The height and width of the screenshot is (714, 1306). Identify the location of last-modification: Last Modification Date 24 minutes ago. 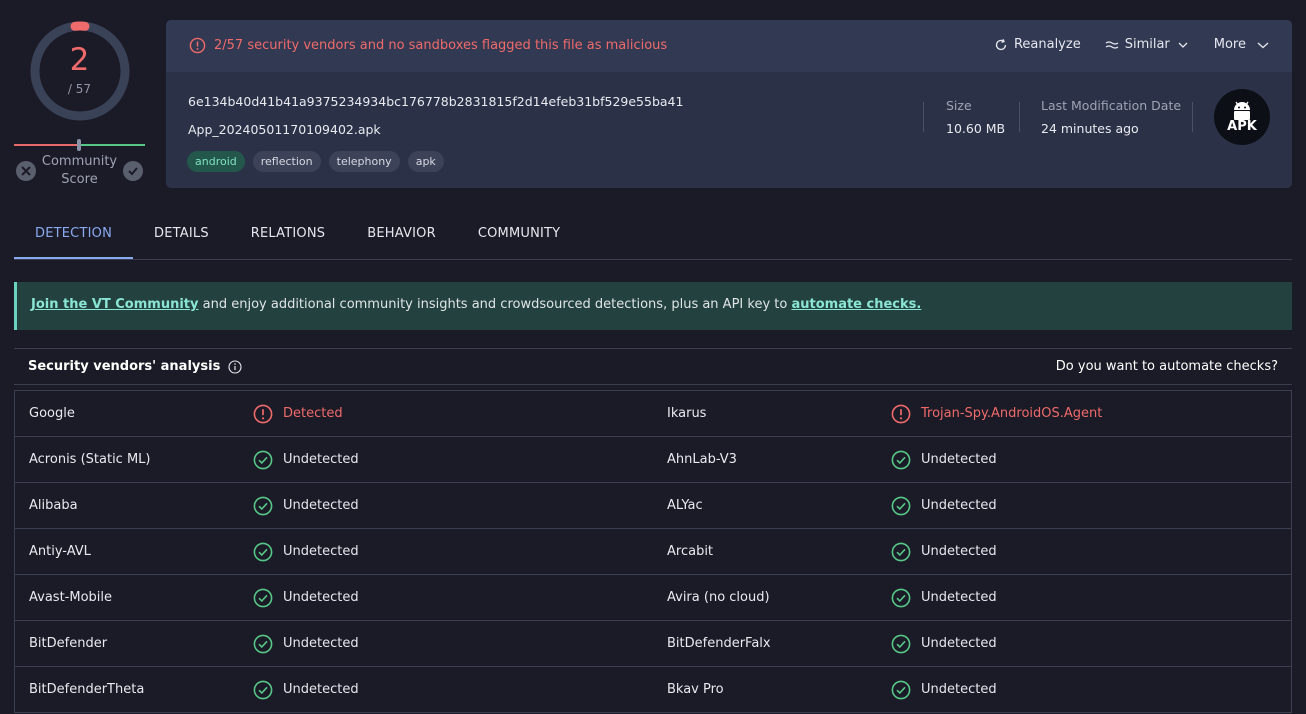
(1111, 117).